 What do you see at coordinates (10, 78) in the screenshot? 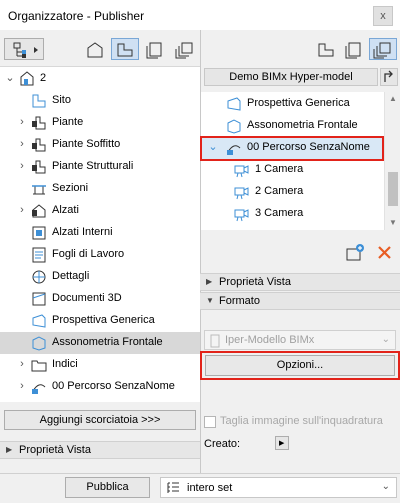
I see `chevron-down-icon: ⌄` at bounding box center [10, 78].